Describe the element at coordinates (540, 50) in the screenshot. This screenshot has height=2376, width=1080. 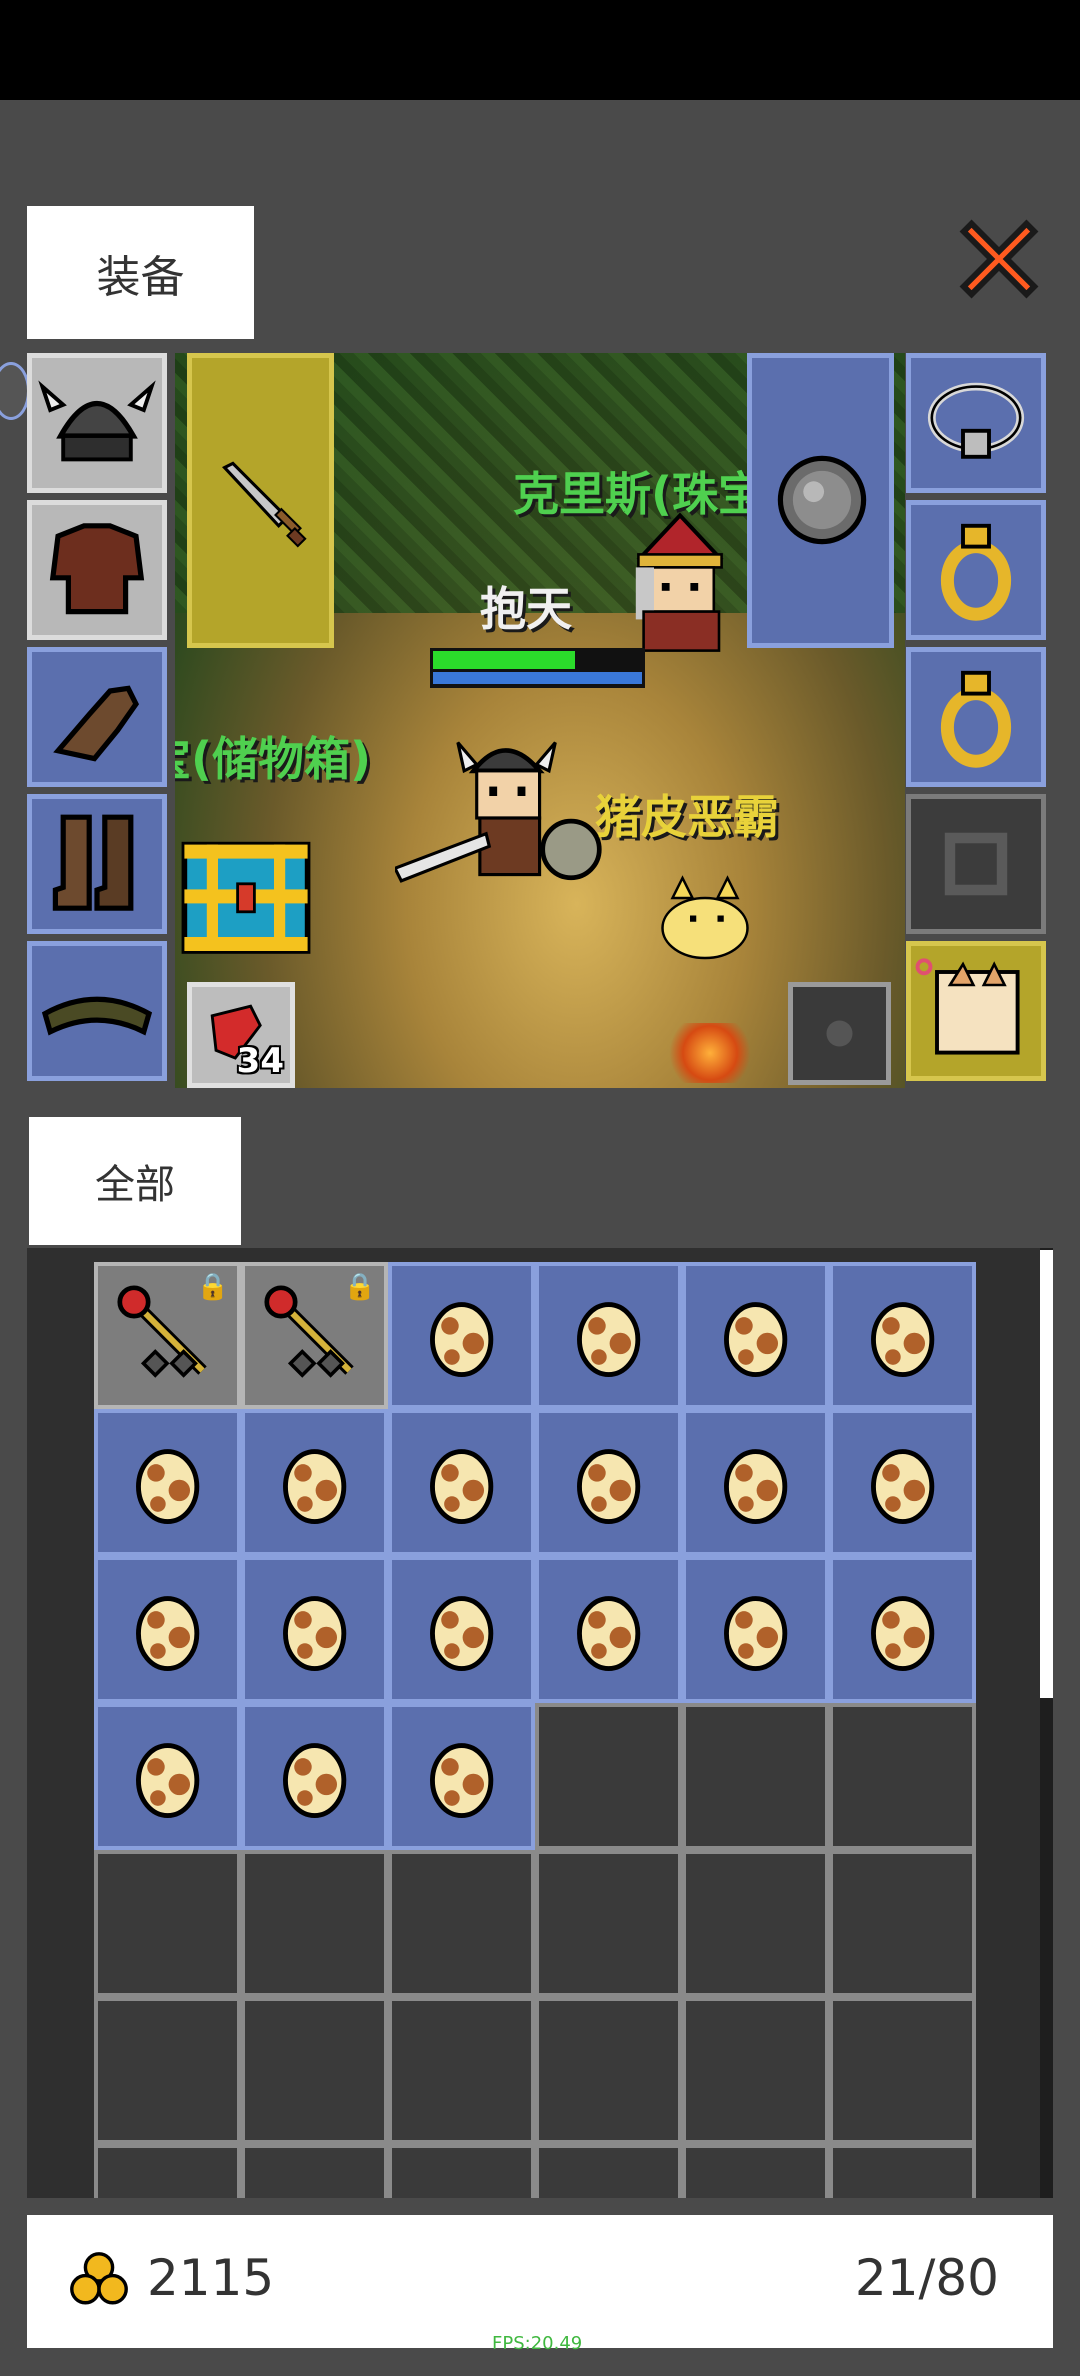
I see `status-bar` at that location.